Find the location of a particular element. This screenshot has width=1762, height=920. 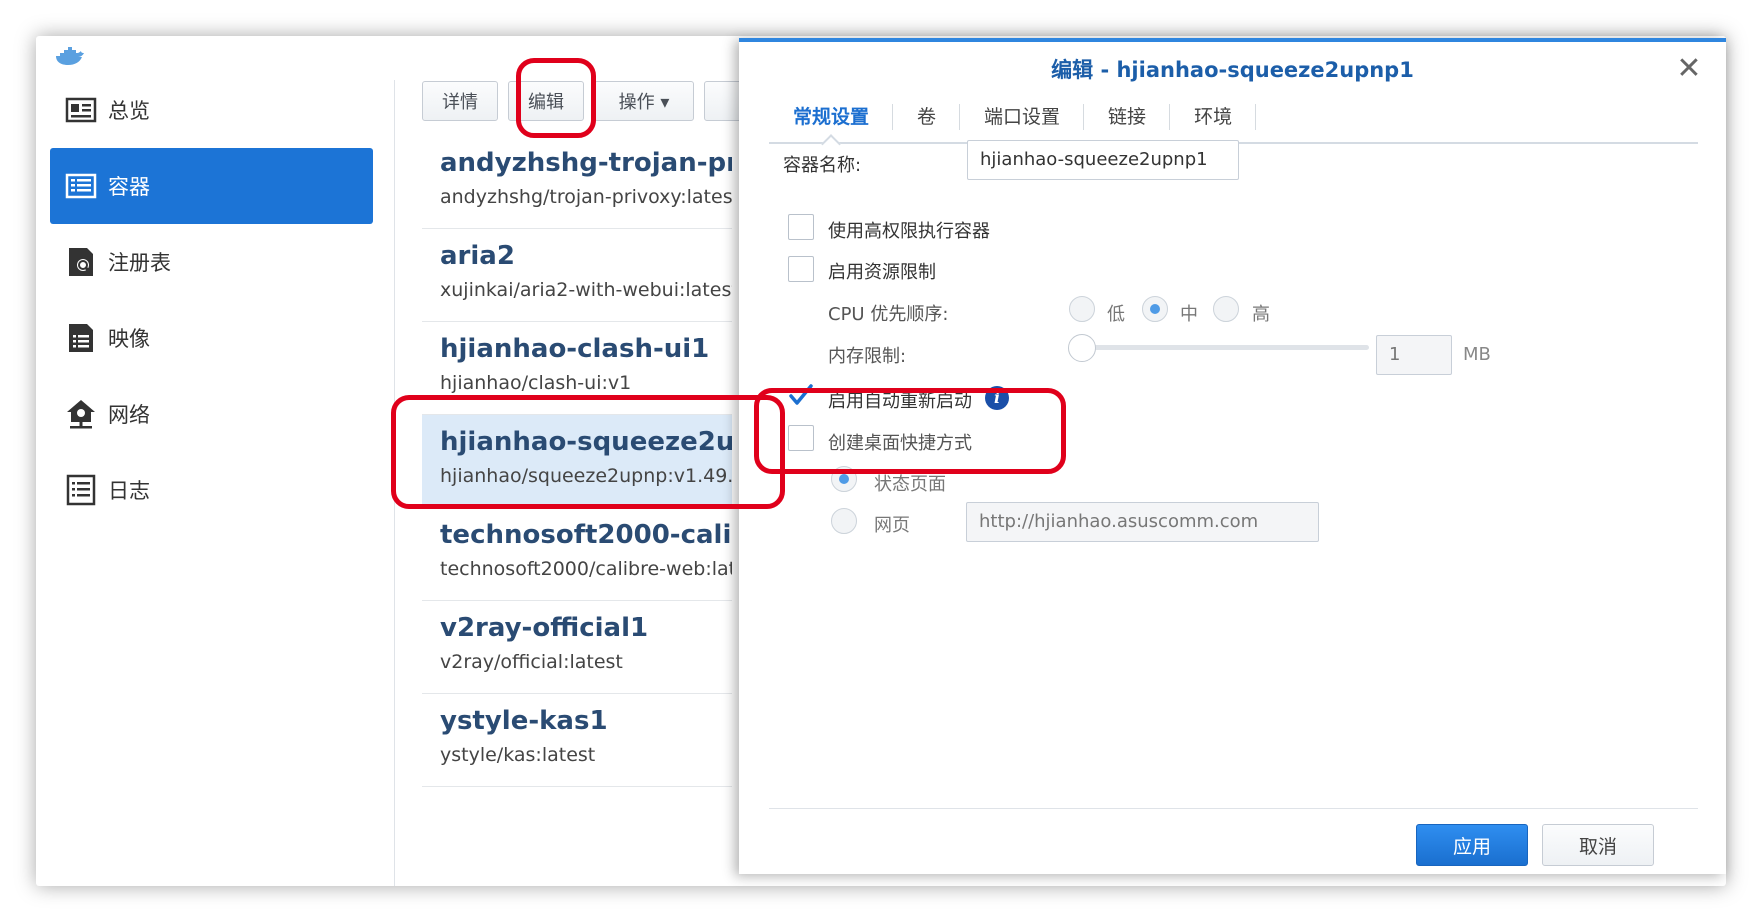

tab-label: 环境 is located at coordinates (1213, 117).